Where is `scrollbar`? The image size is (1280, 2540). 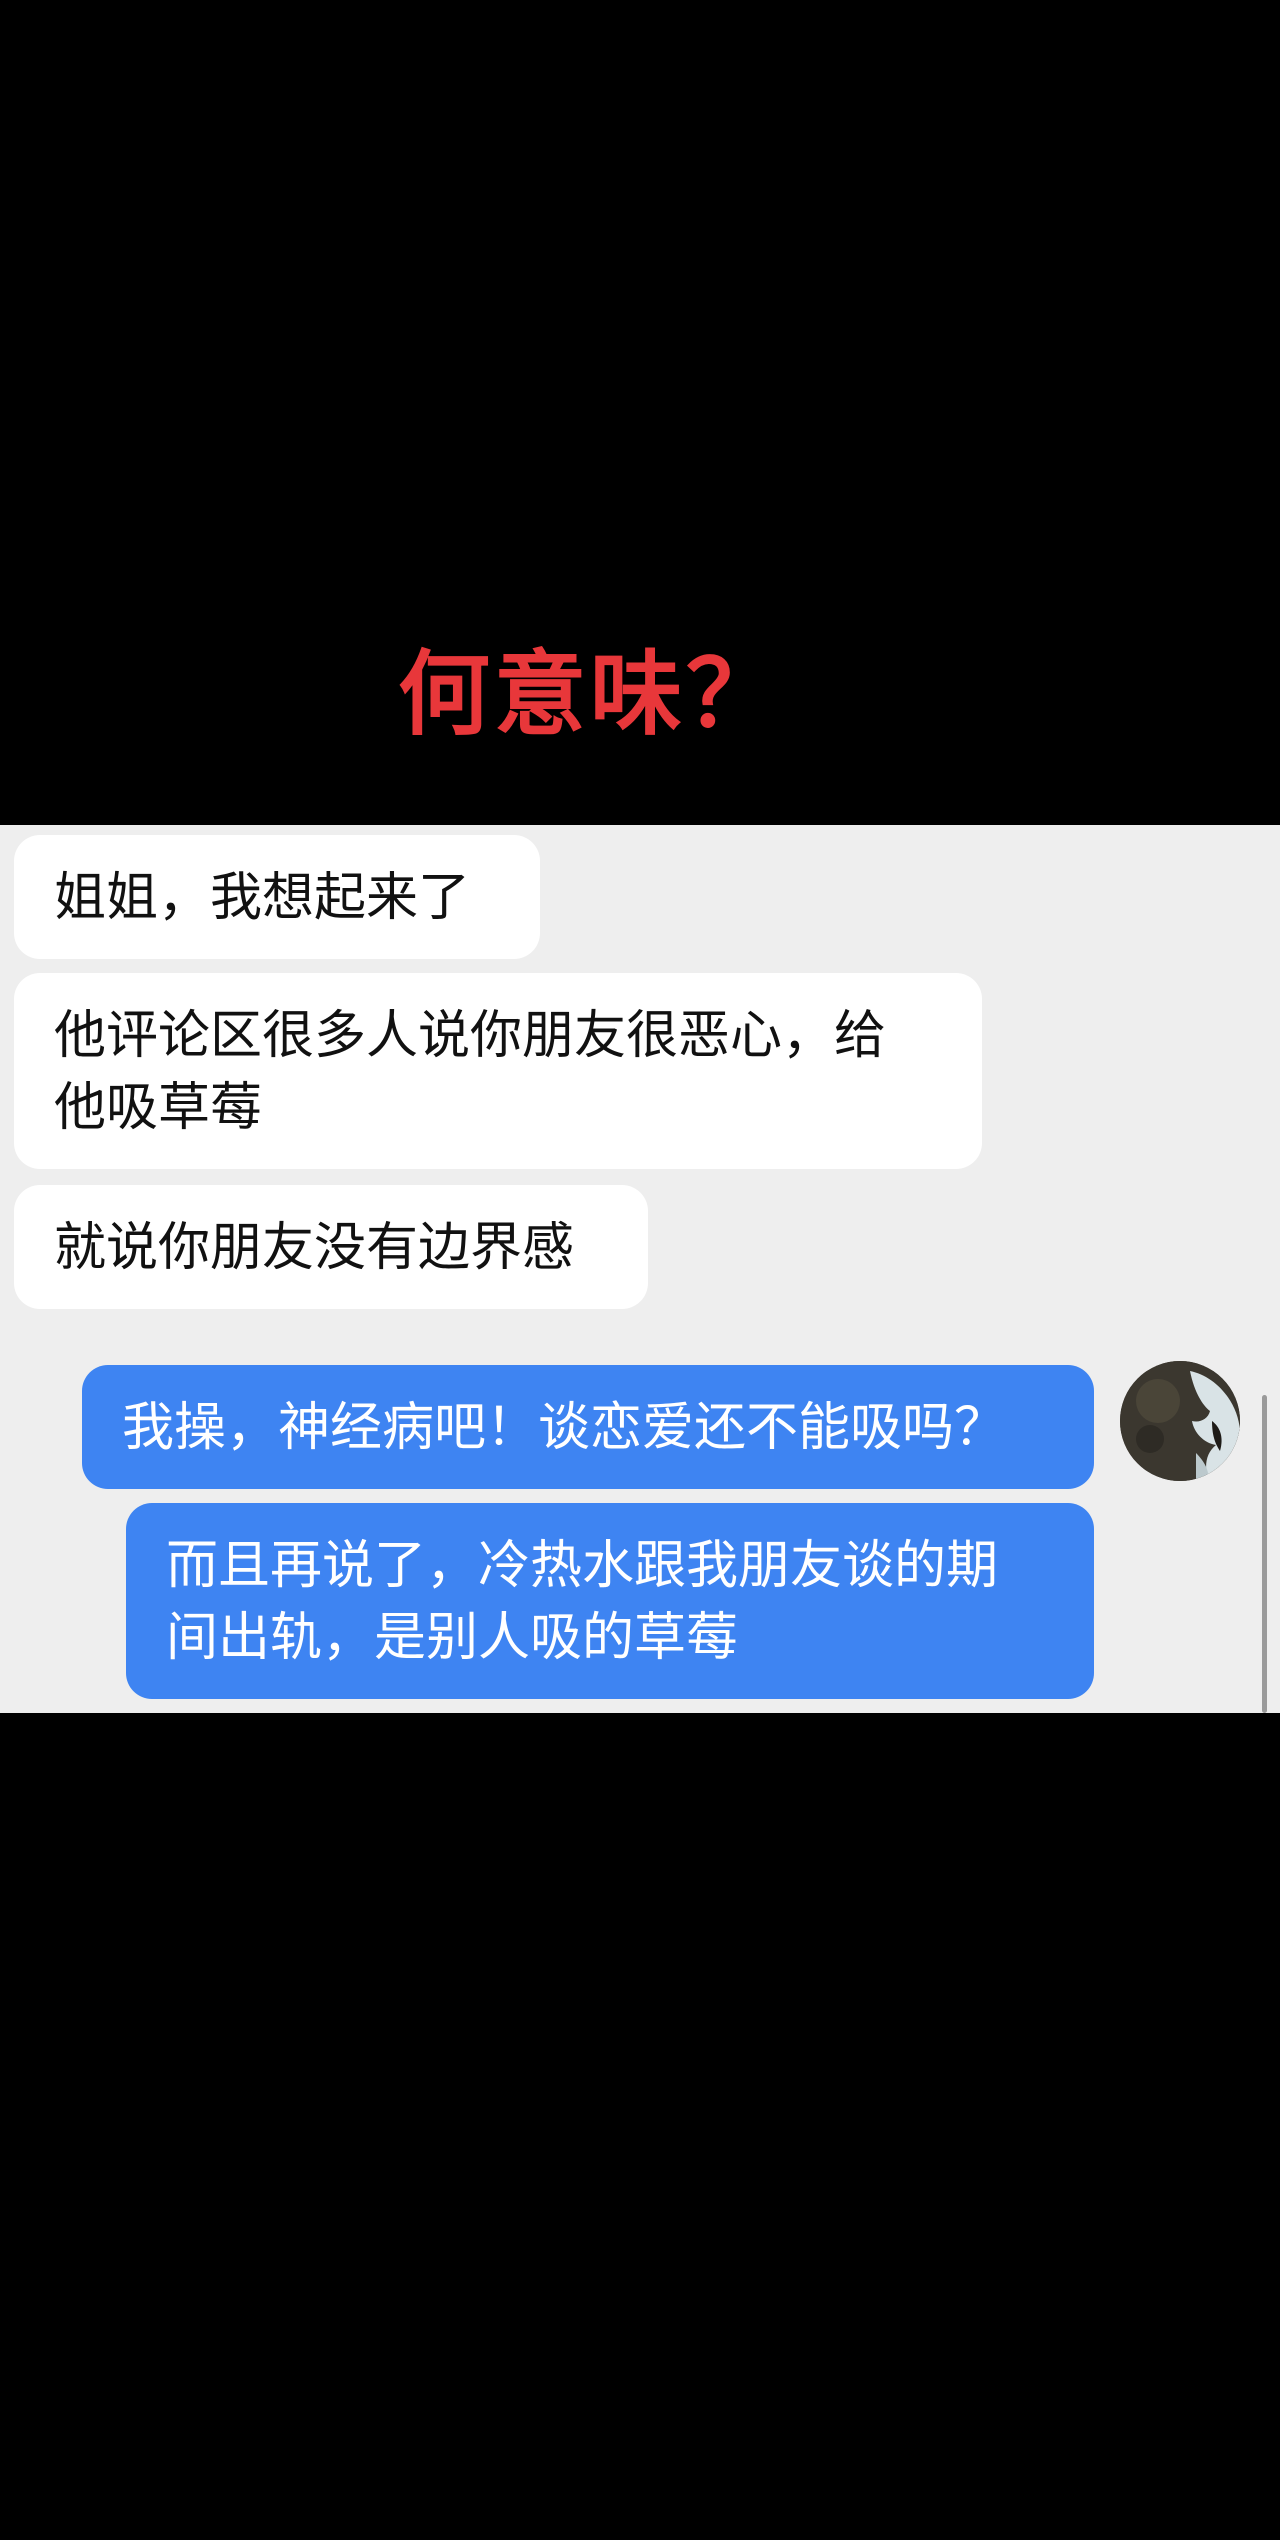
scrollbar is located at coordinates (1264, 1554).